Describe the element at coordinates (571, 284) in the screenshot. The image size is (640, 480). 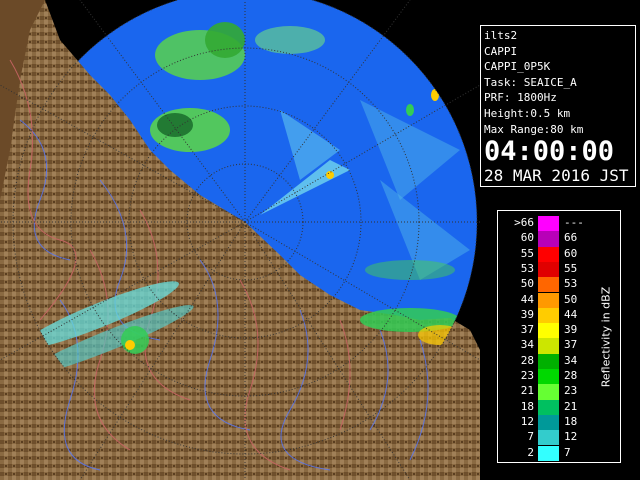
I see `legend-label-high: 53` at that location.